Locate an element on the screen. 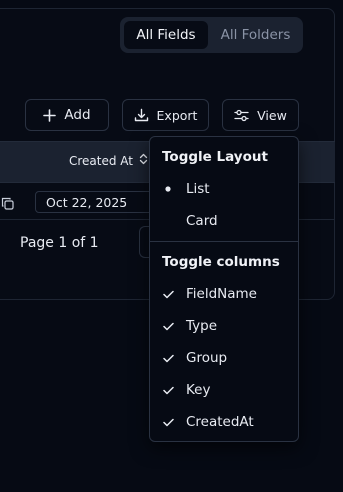 The image size is (343, 492). created-at-column-header: Created At is located at coordinates (108, 160).